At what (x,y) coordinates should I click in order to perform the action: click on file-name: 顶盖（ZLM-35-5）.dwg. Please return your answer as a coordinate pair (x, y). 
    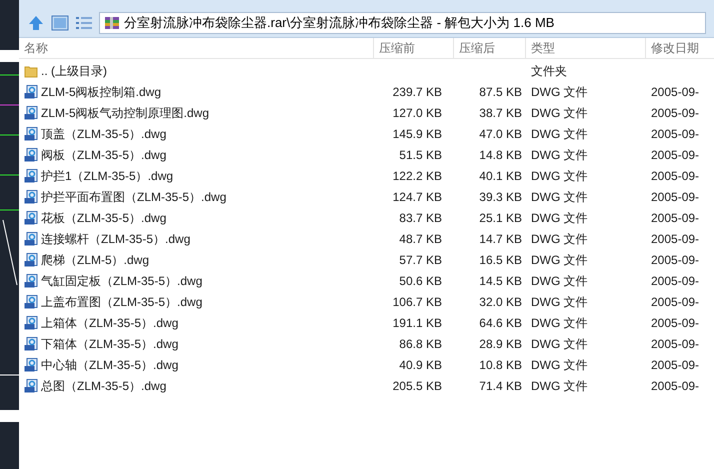
    Looking at the image, I should click on (103, 133).